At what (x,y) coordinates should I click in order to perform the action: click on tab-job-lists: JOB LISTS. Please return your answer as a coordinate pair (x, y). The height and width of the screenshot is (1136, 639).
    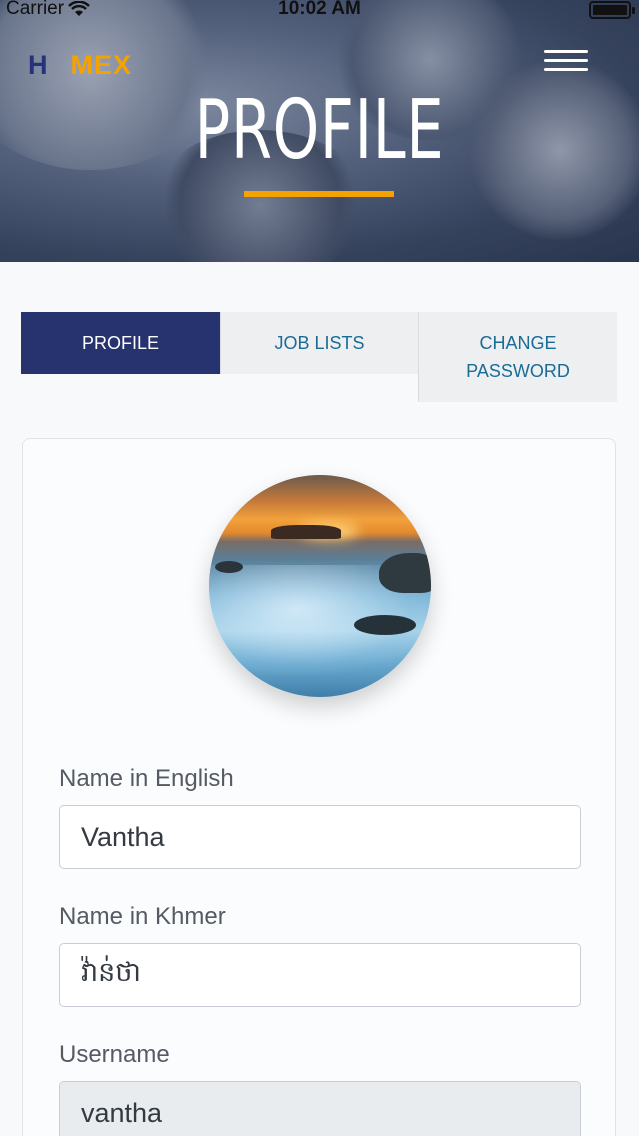
    Looking at the image, I should click on (319, 343).